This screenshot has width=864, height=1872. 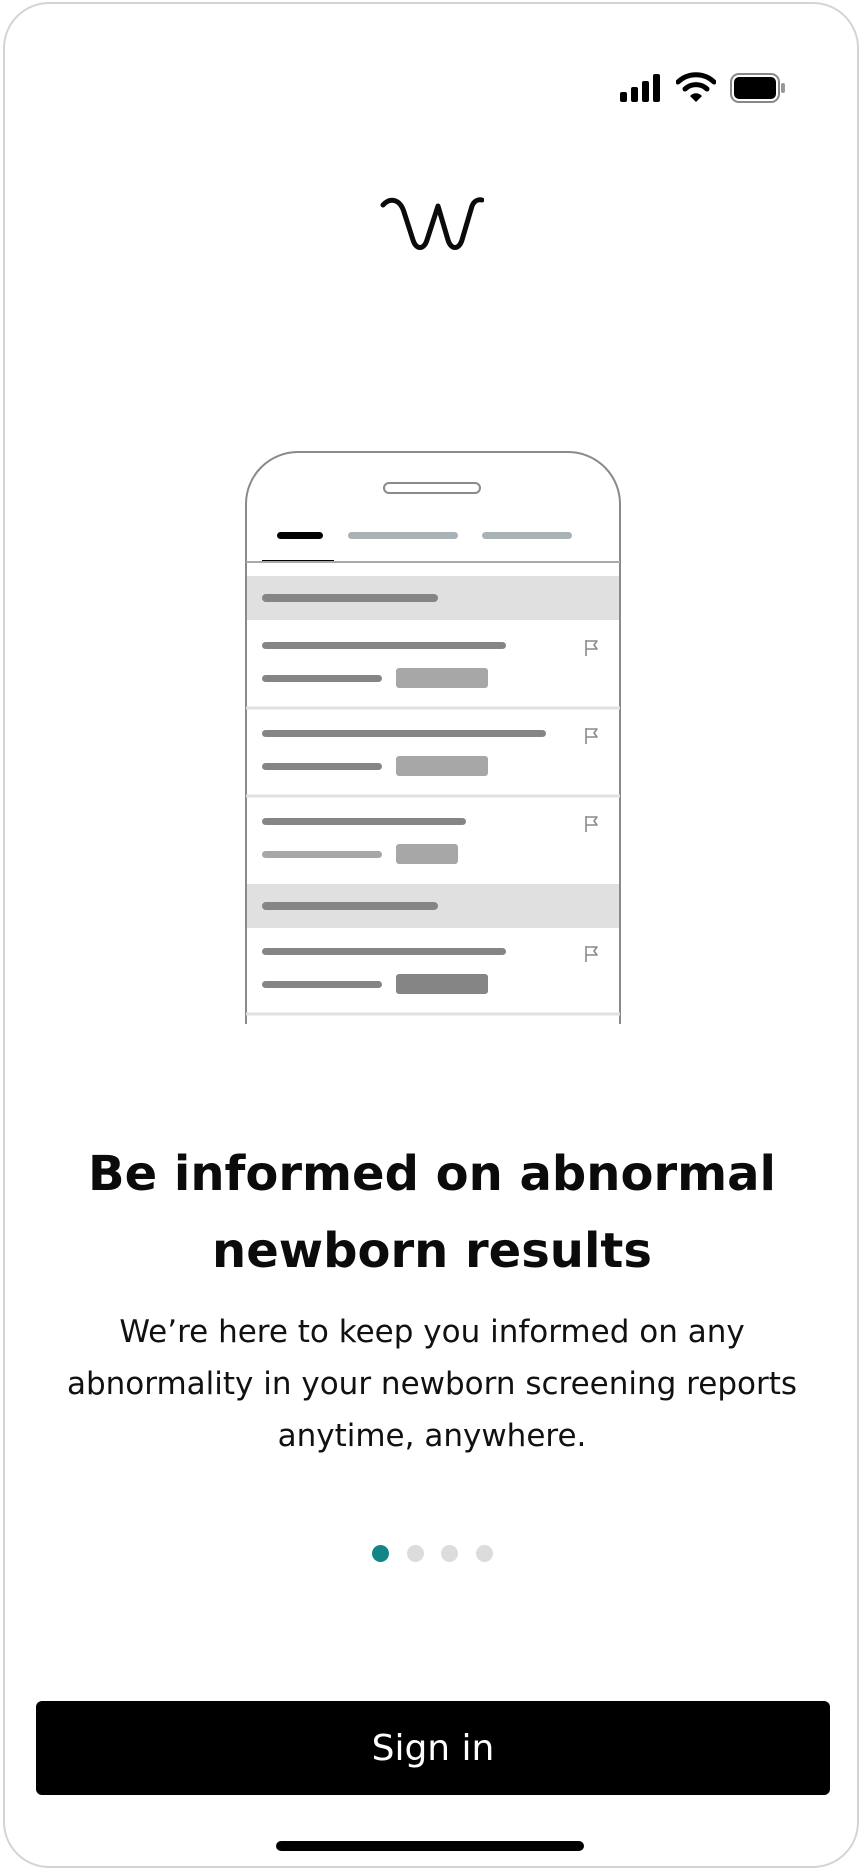 What do you see at coordinates (432, 223) in the screenshot?
I see `brand-logo-icon` at bounding box center [432, 223].